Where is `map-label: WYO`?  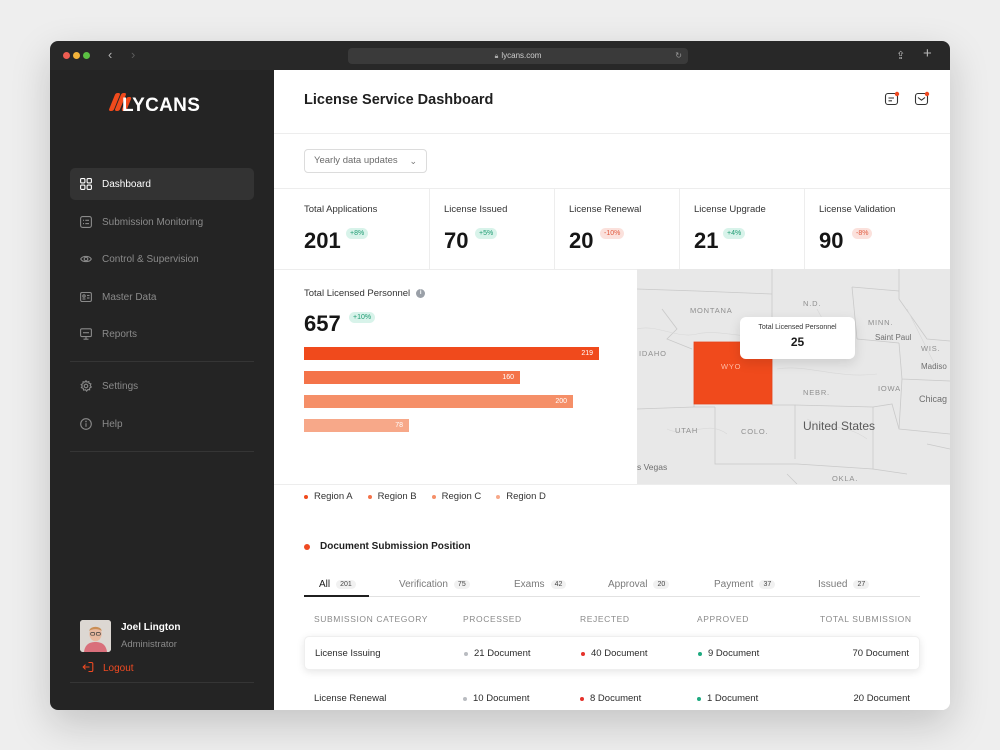 map-label: WYO is located at coordinates (731, 366).